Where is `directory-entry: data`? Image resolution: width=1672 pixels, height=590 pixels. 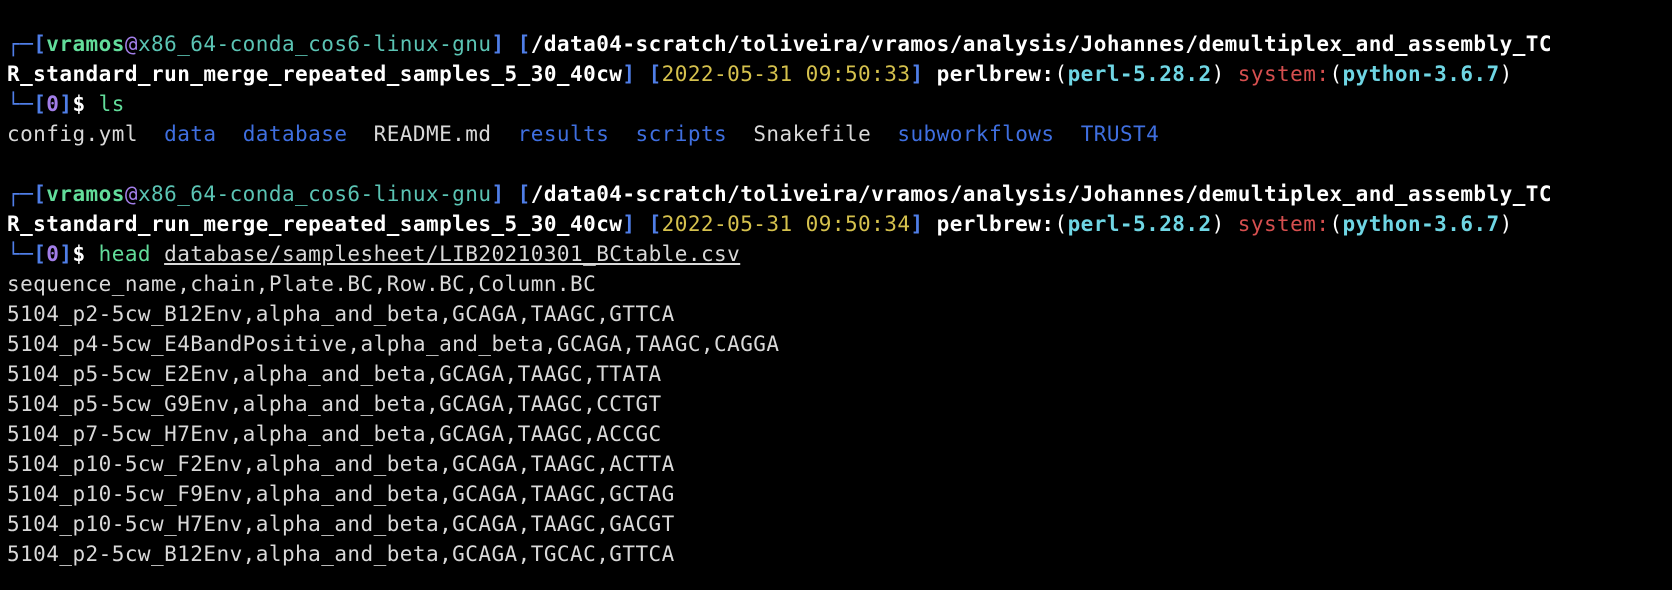 directory-entry: data is located at coordinates (190, 134).